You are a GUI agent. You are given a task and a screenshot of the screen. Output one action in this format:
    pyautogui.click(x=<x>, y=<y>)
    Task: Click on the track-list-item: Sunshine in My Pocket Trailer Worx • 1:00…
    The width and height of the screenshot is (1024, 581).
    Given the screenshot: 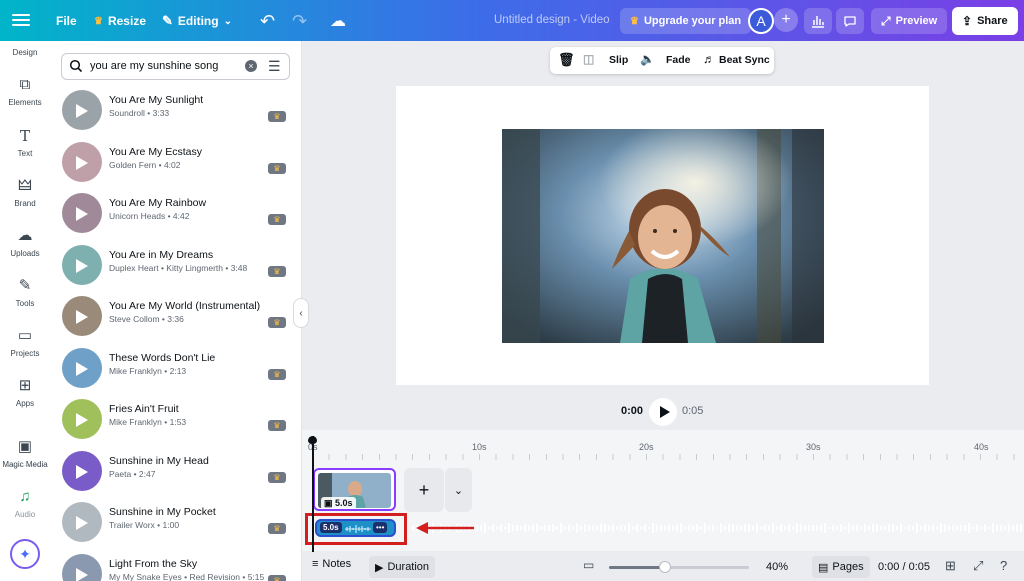 What is the action you would take?
    pyautogui.click(x=176, y=524)
    